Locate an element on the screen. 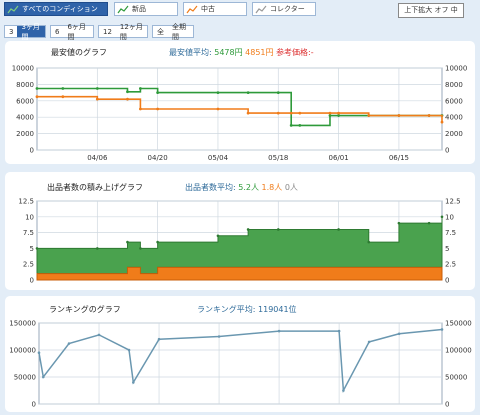 Image resolution: width=480 pixels, height=415 pixels. y-tick-label-right: 8000 is located at coordinates (454, 85).